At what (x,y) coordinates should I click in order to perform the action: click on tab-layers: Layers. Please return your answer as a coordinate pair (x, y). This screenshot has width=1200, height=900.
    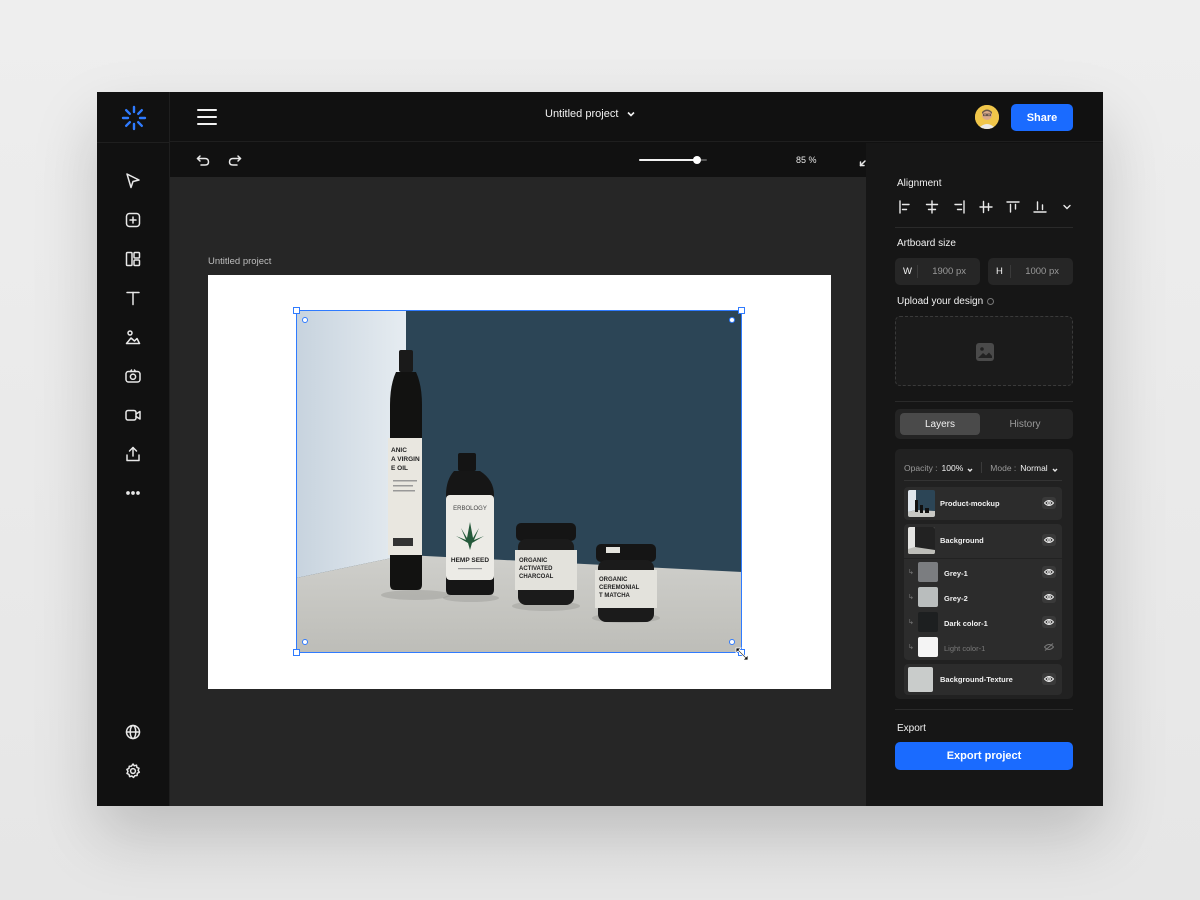
    Looking at the image, I should click on (940, 424).